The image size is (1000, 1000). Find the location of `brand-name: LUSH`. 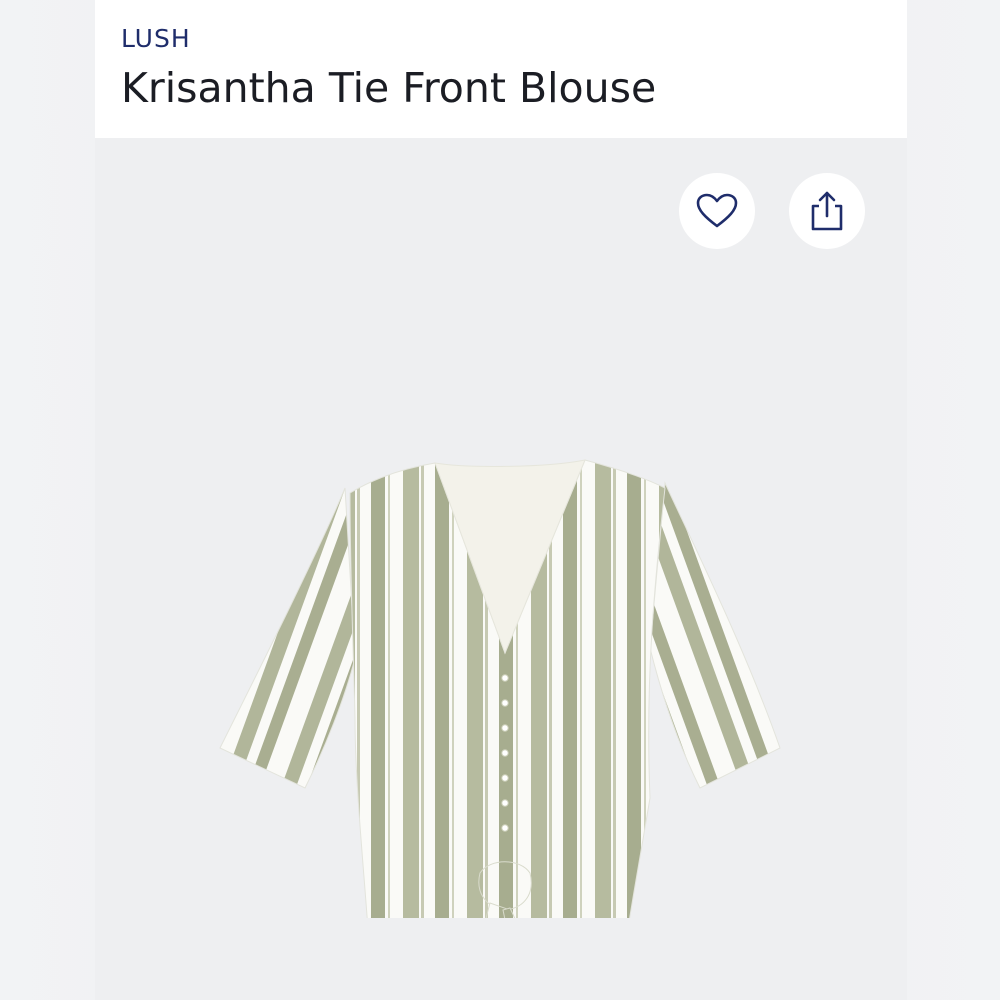

brand-name: LUSH is located at coordinates (156, 38).